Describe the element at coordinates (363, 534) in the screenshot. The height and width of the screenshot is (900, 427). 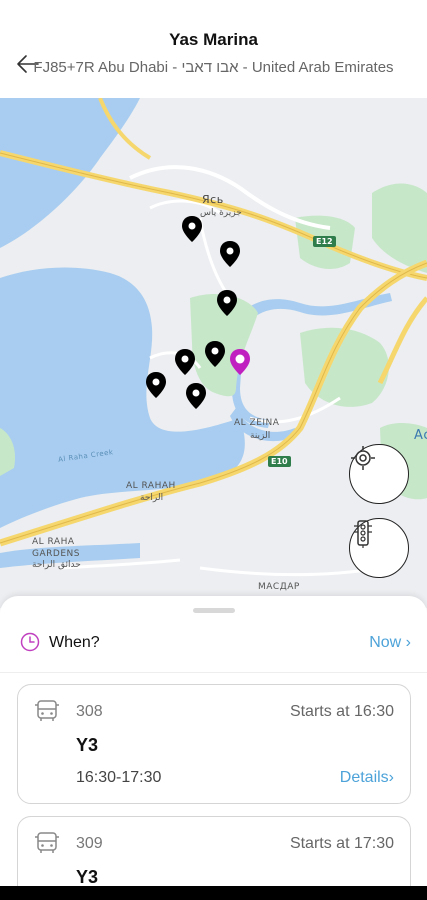
I see `traffic-light-icon` at that location.